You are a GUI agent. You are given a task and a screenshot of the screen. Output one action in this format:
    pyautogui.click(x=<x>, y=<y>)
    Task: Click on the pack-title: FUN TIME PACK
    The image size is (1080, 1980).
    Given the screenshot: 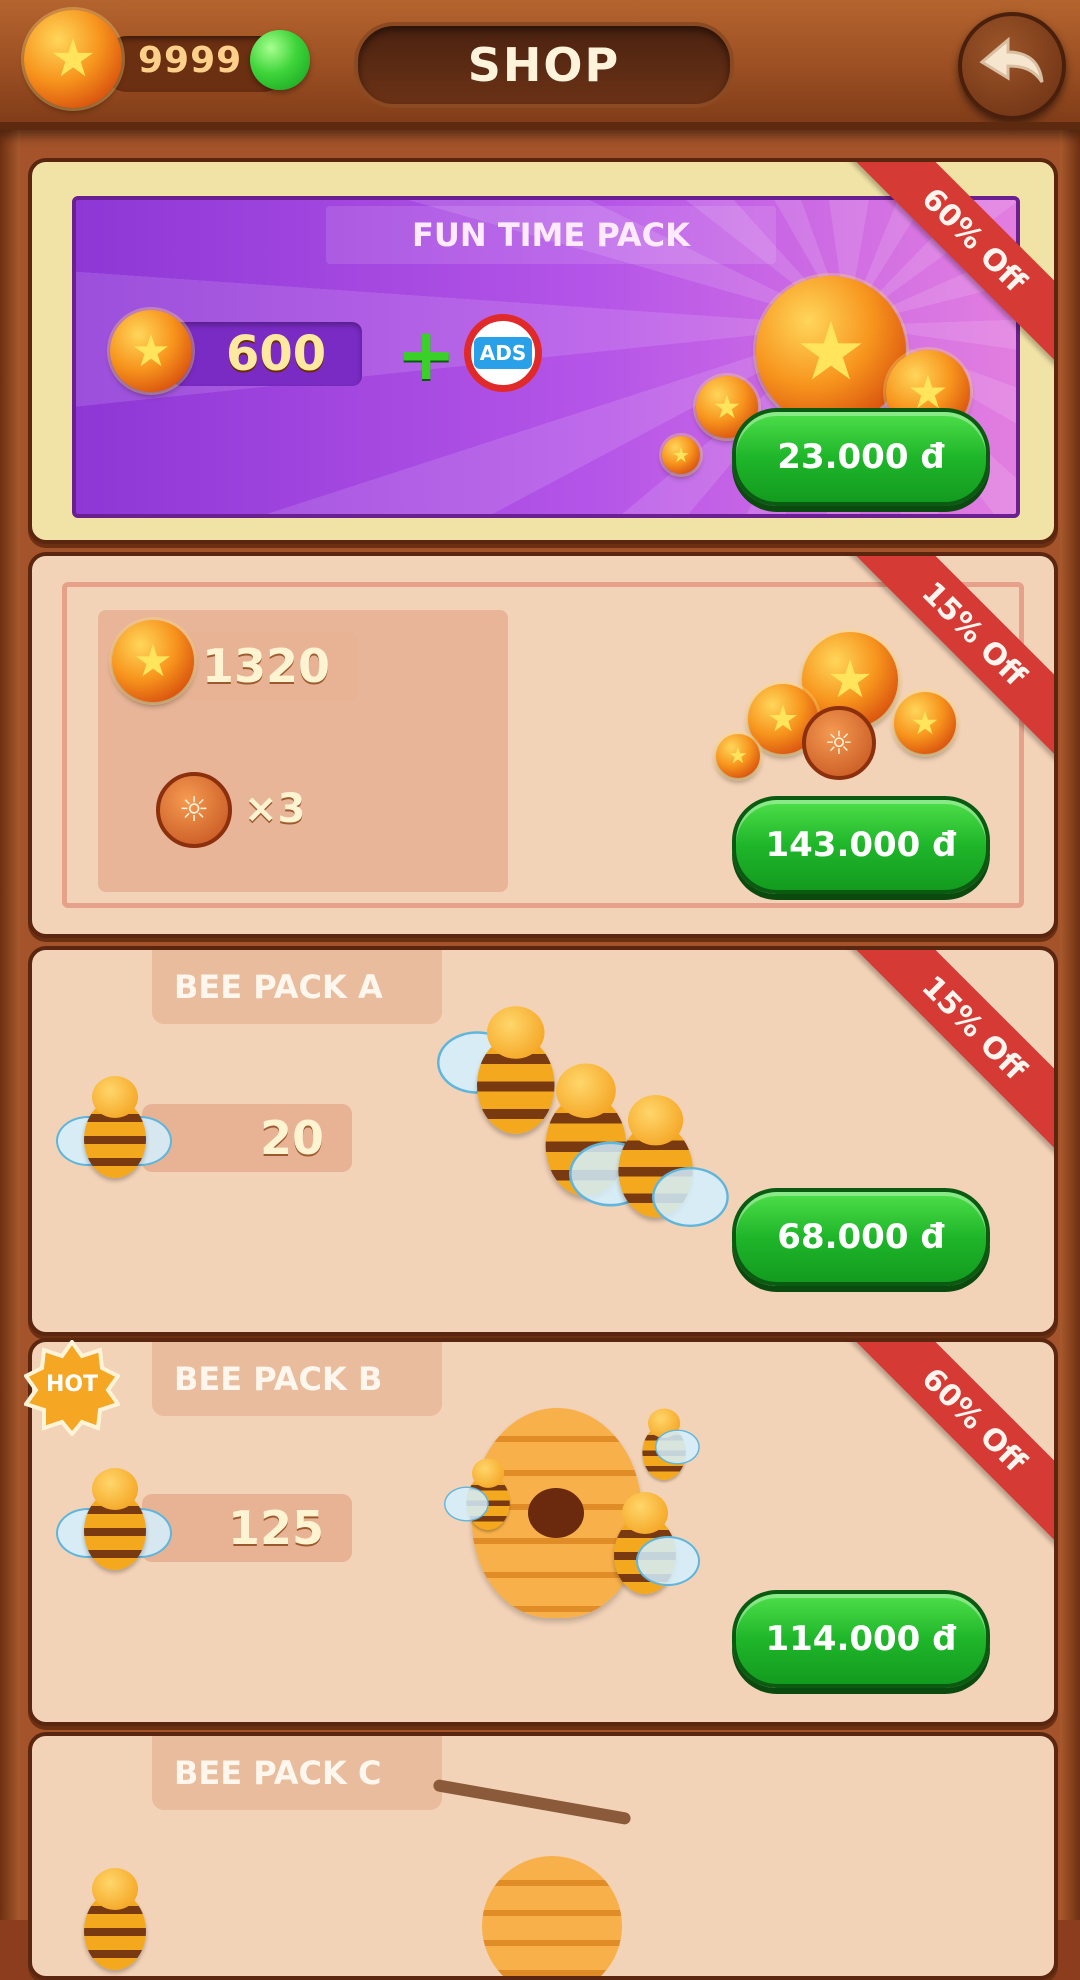 What is the action you would take?
    pyautogui.click(x=551, y=235)
    